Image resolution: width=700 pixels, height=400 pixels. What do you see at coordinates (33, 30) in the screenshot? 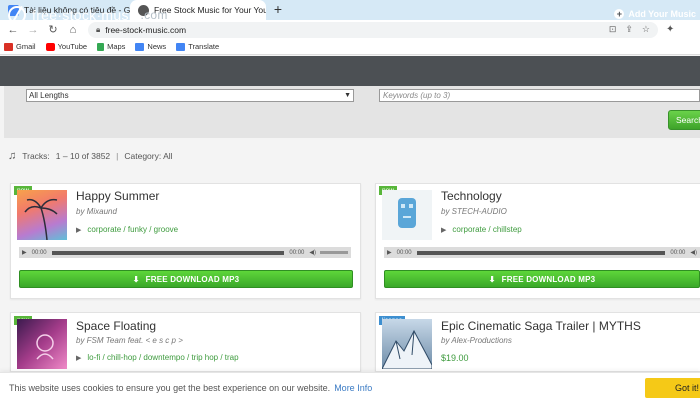
I see `forward-icon: →` at bounding box center [33, 30].